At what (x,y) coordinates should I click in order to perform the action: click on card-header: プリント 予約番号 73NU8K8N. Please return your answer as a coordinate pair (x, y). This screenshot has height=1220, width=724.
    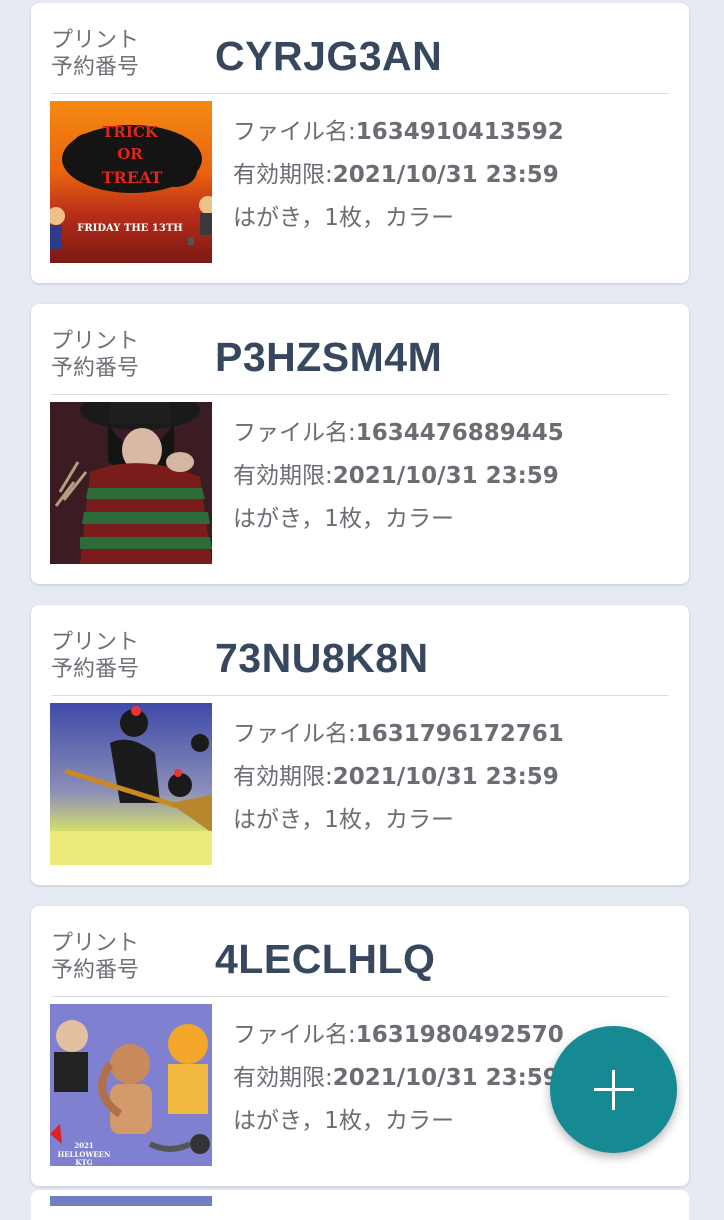
    Looking at the image, I should click on (360, 661).